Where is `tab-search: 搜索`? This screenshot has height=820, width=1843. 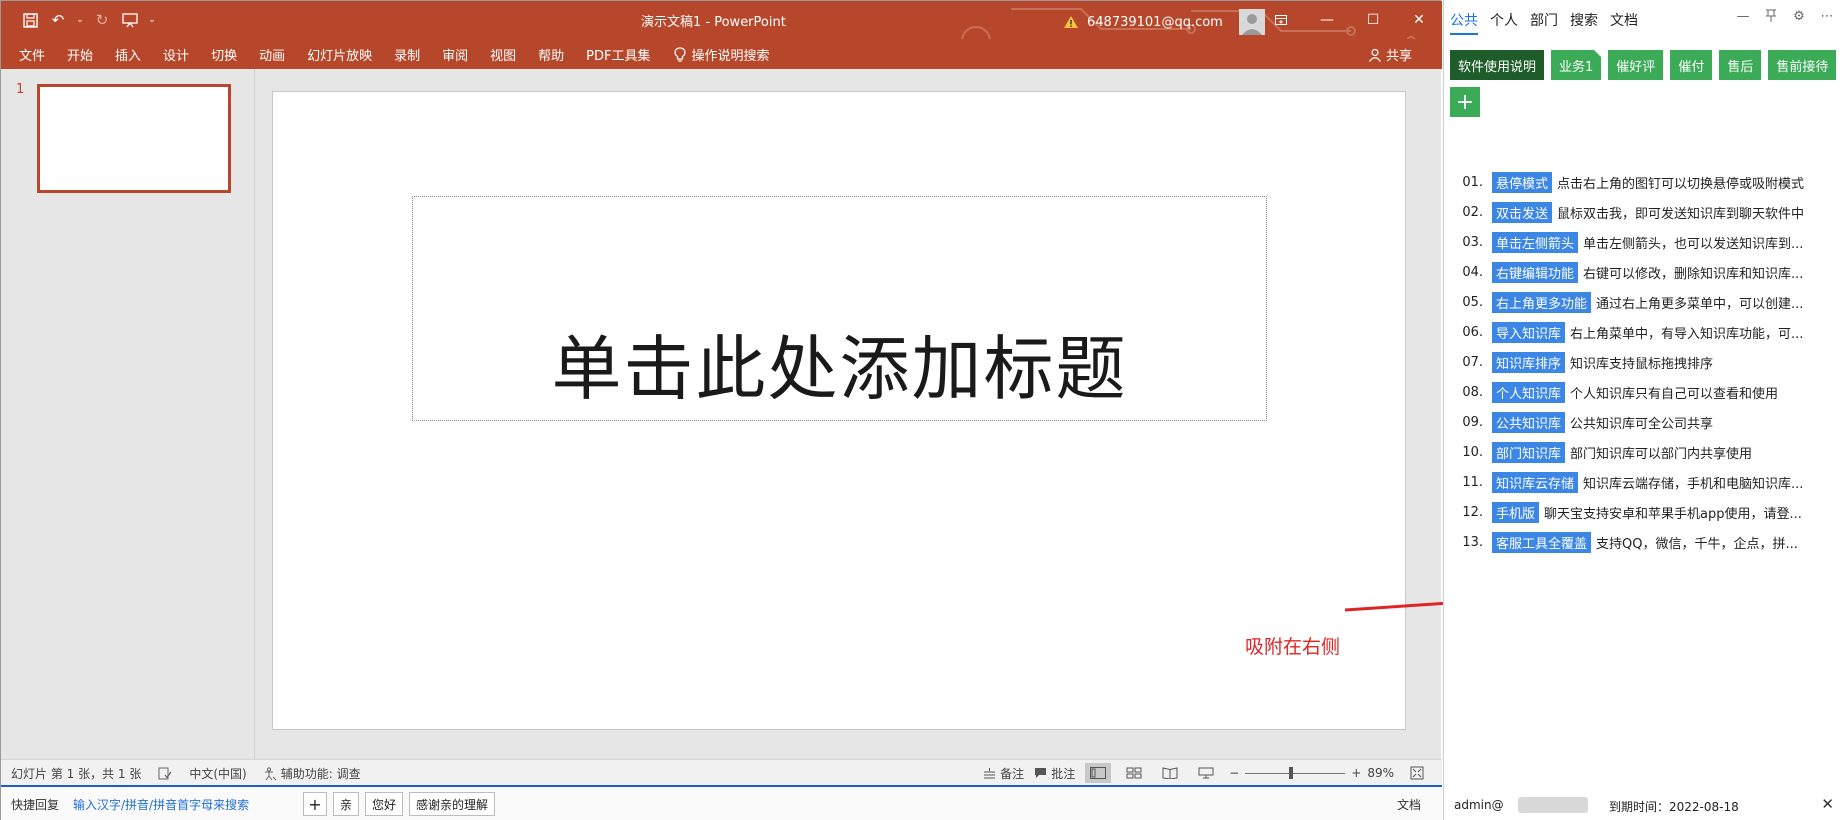 tab-search: 搜索 is located at coordinates (1584, 22).